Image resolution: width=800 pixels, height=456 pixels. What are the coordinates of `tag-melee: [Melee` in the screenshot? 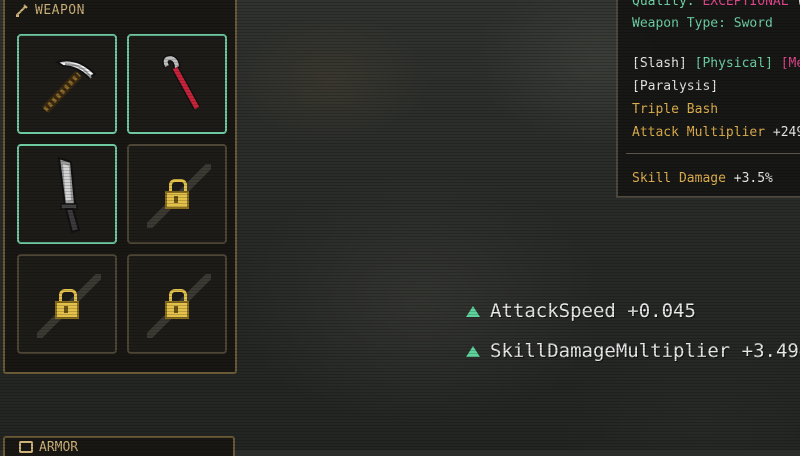 It's located at (790, 63).